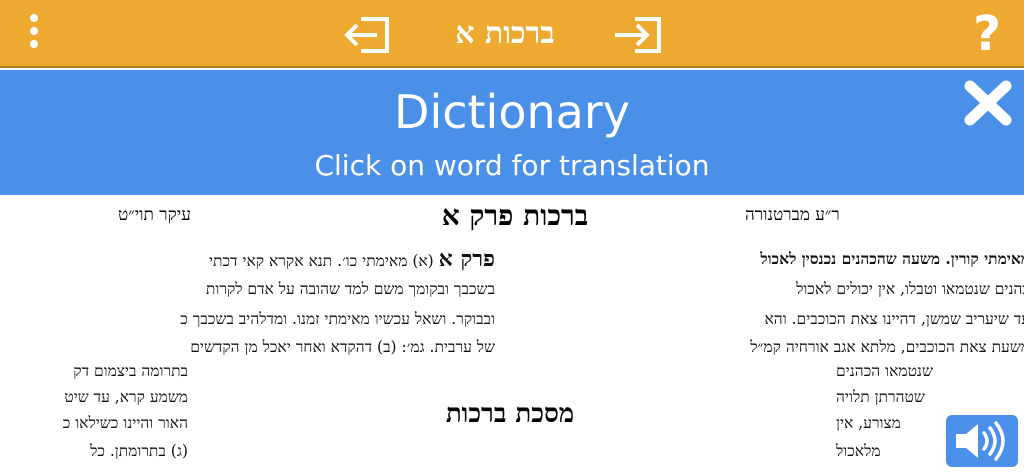  What do you see at coordinates (884, 371) in the screenshot?
I see `commentary-line: שנטמאו הכהנים` at bounding box center [884, 371].